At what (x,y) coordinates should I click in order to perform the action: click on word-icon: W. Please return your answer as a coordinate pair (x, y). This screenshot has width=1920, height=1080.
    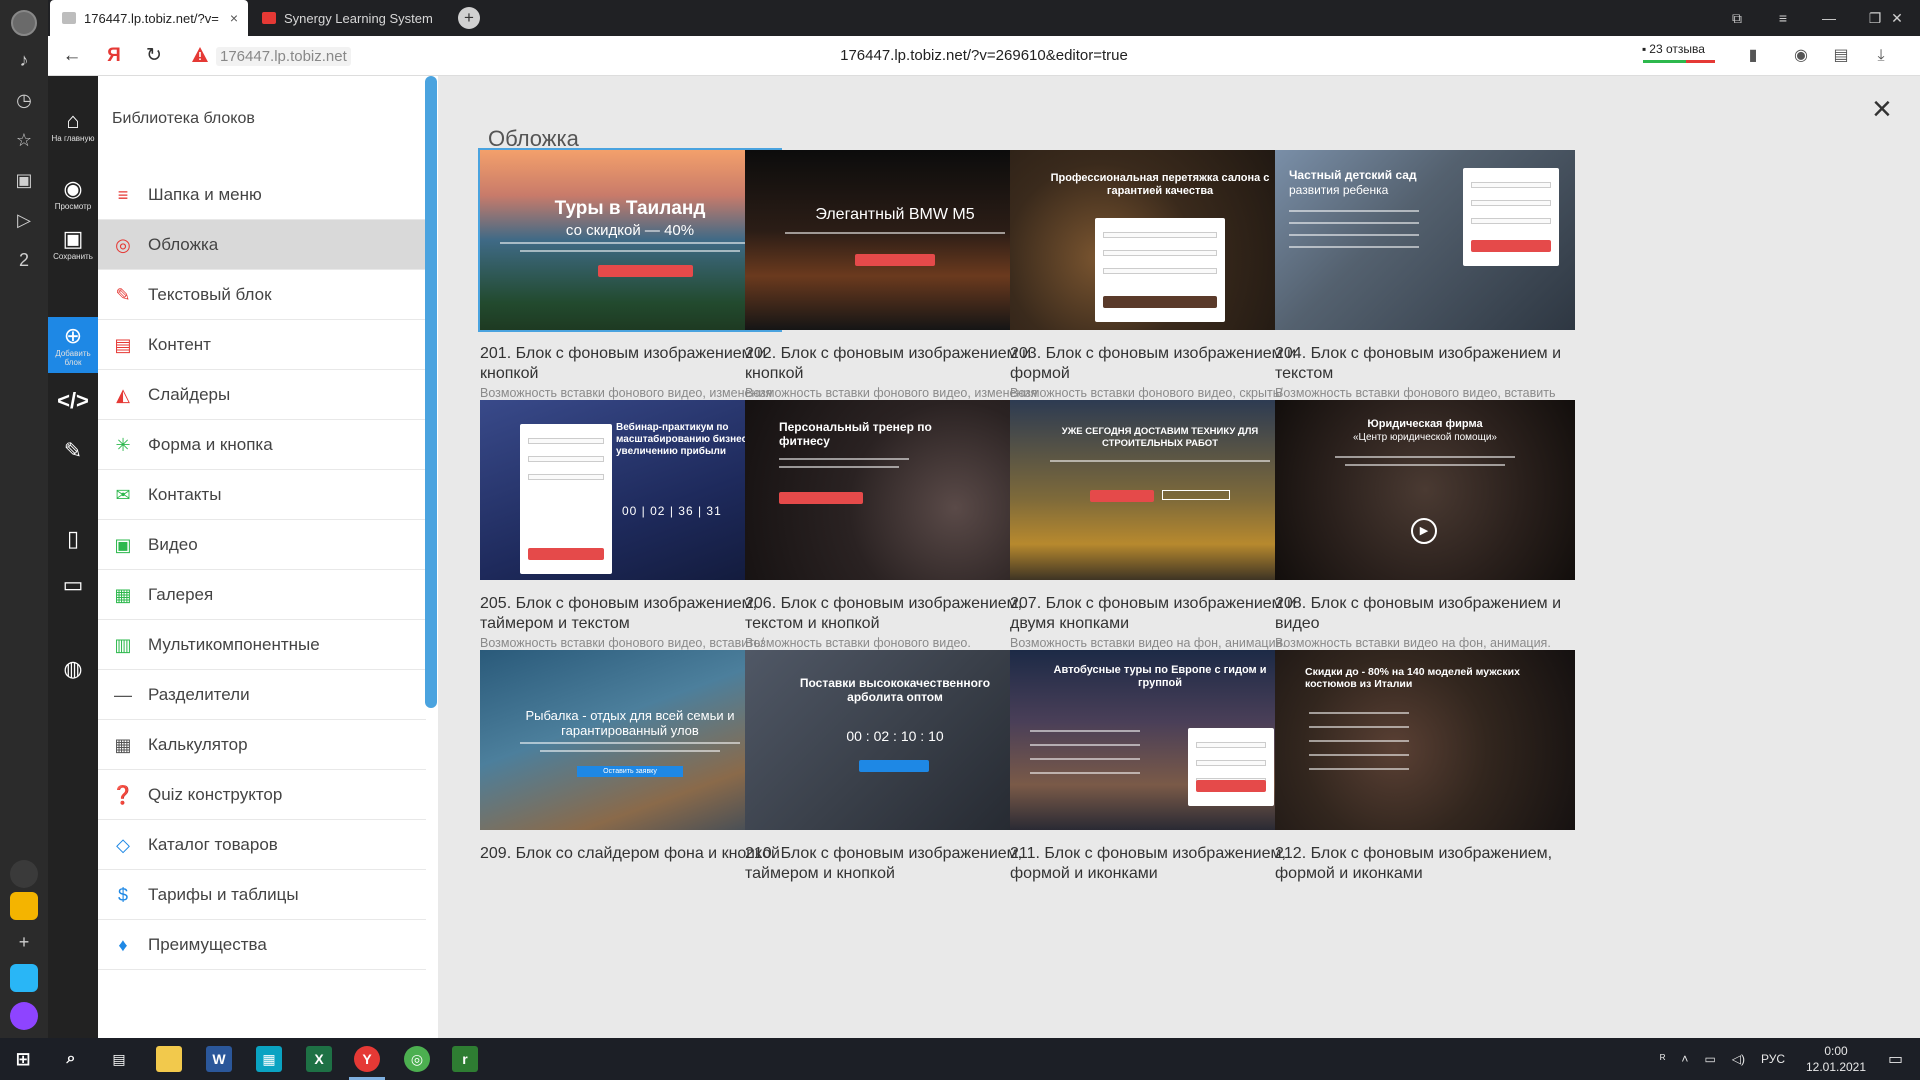
    Looking at the image, I should click on (219, 1059).